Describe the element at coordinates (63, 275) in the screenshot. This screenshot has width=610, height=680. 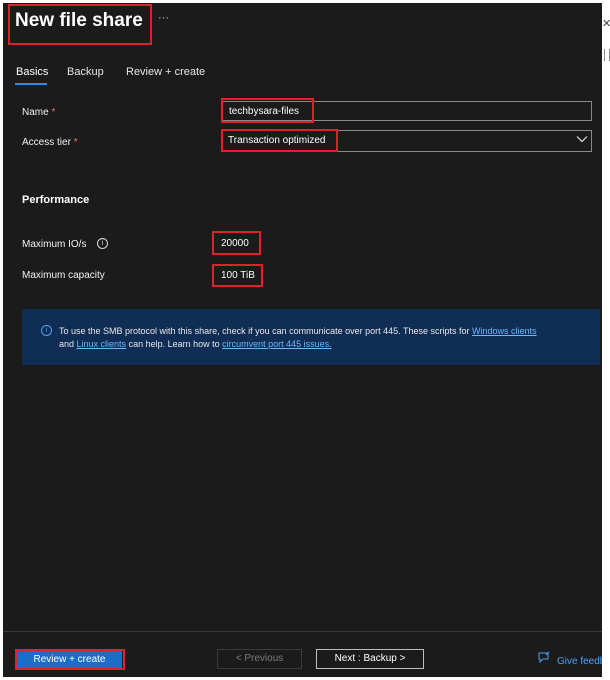
I see `max-capacity-label: Maximum capacity` at that location.